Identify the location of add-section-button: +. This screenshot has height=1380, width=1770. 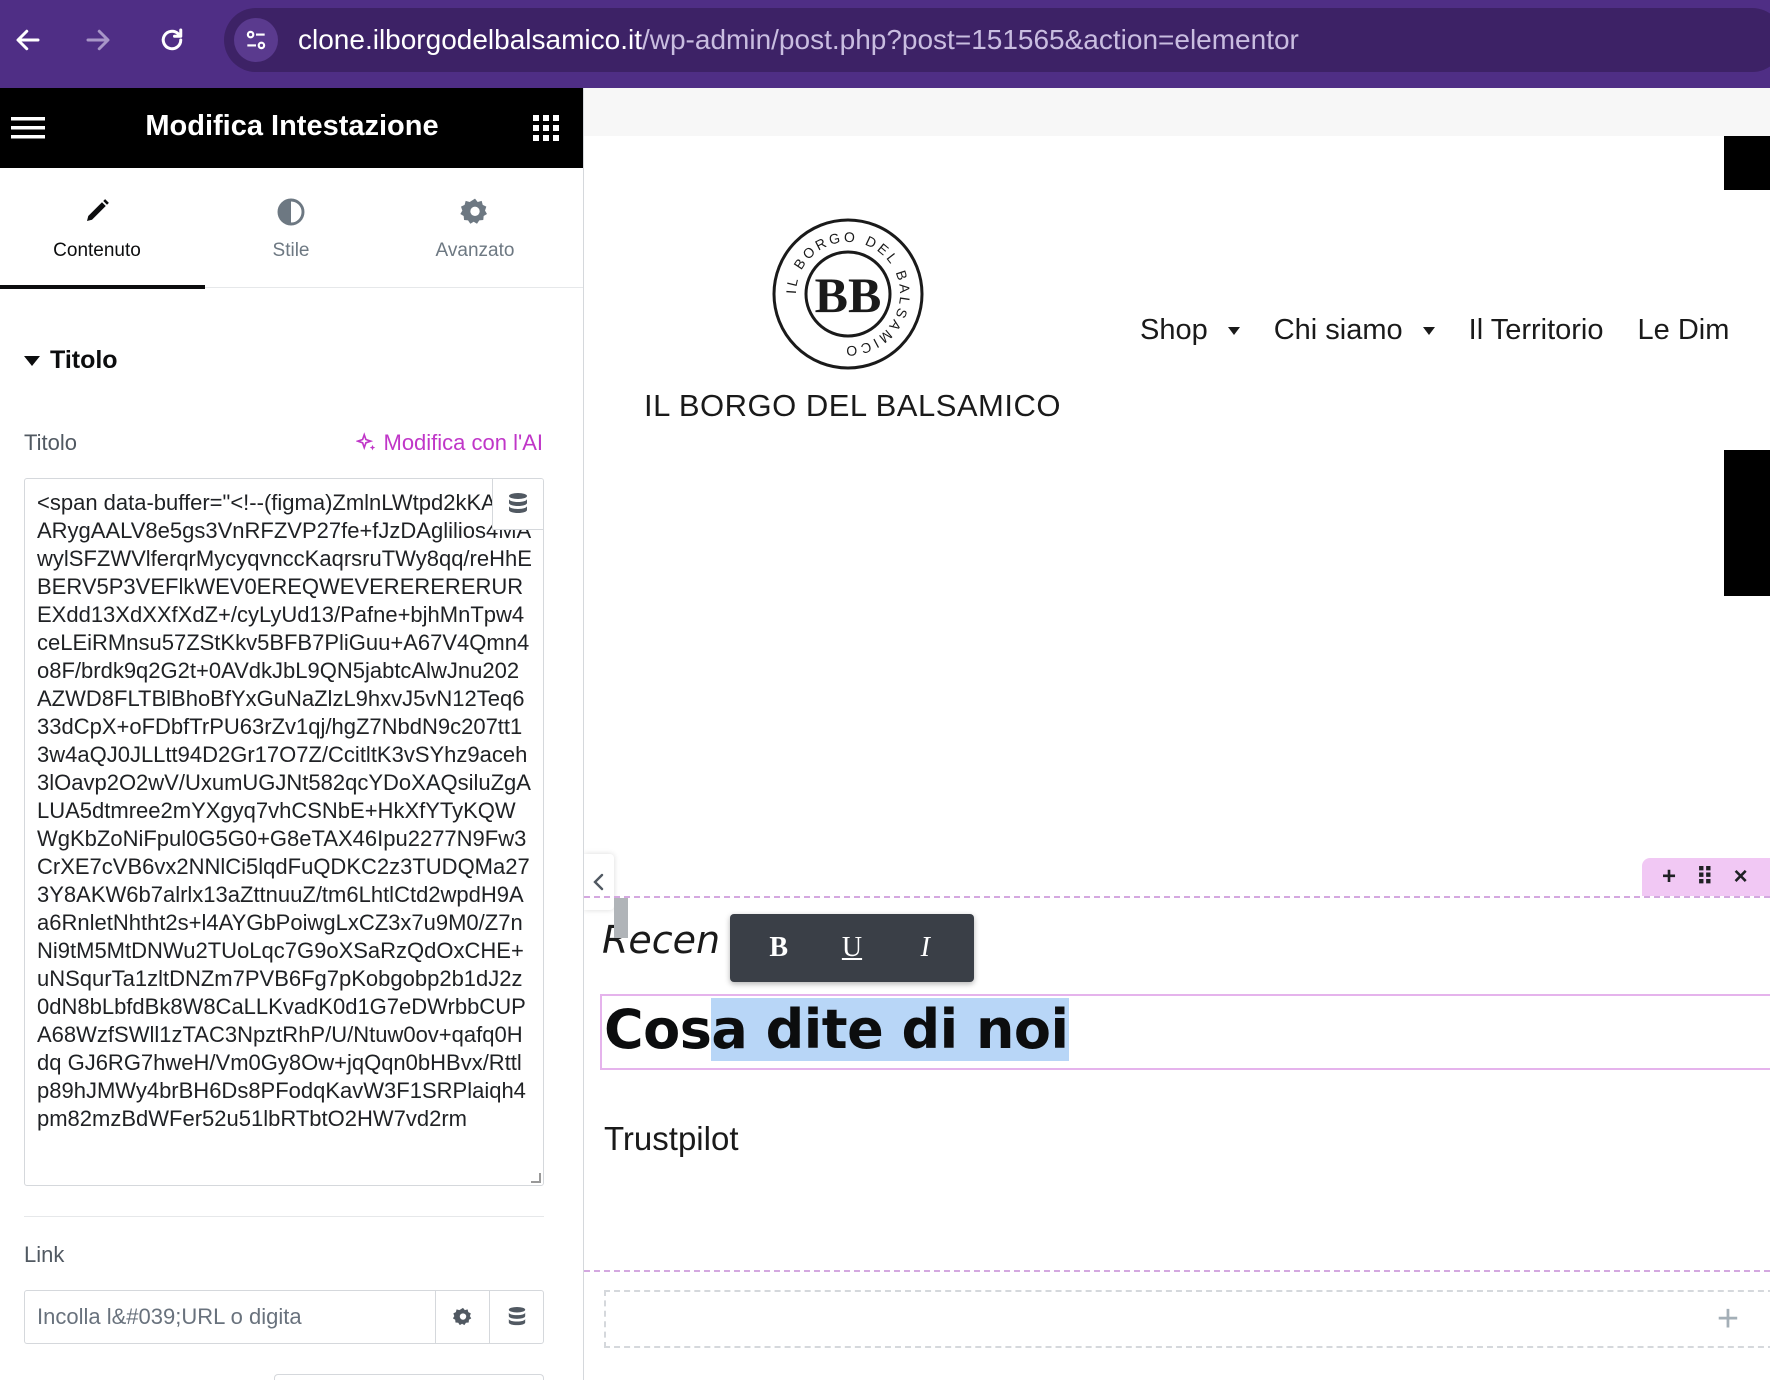
(1728, 1319).